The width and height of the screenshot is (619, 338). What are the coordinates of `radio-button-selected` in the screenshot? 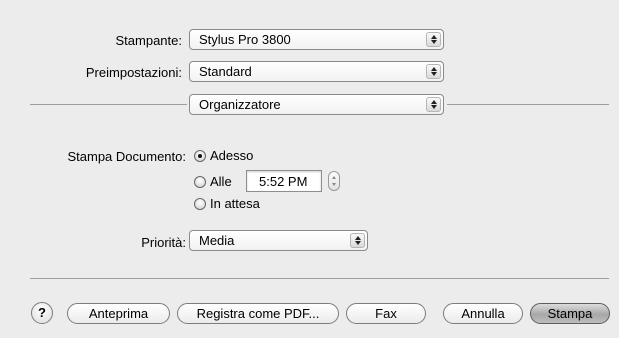 It's located at (200, 155).